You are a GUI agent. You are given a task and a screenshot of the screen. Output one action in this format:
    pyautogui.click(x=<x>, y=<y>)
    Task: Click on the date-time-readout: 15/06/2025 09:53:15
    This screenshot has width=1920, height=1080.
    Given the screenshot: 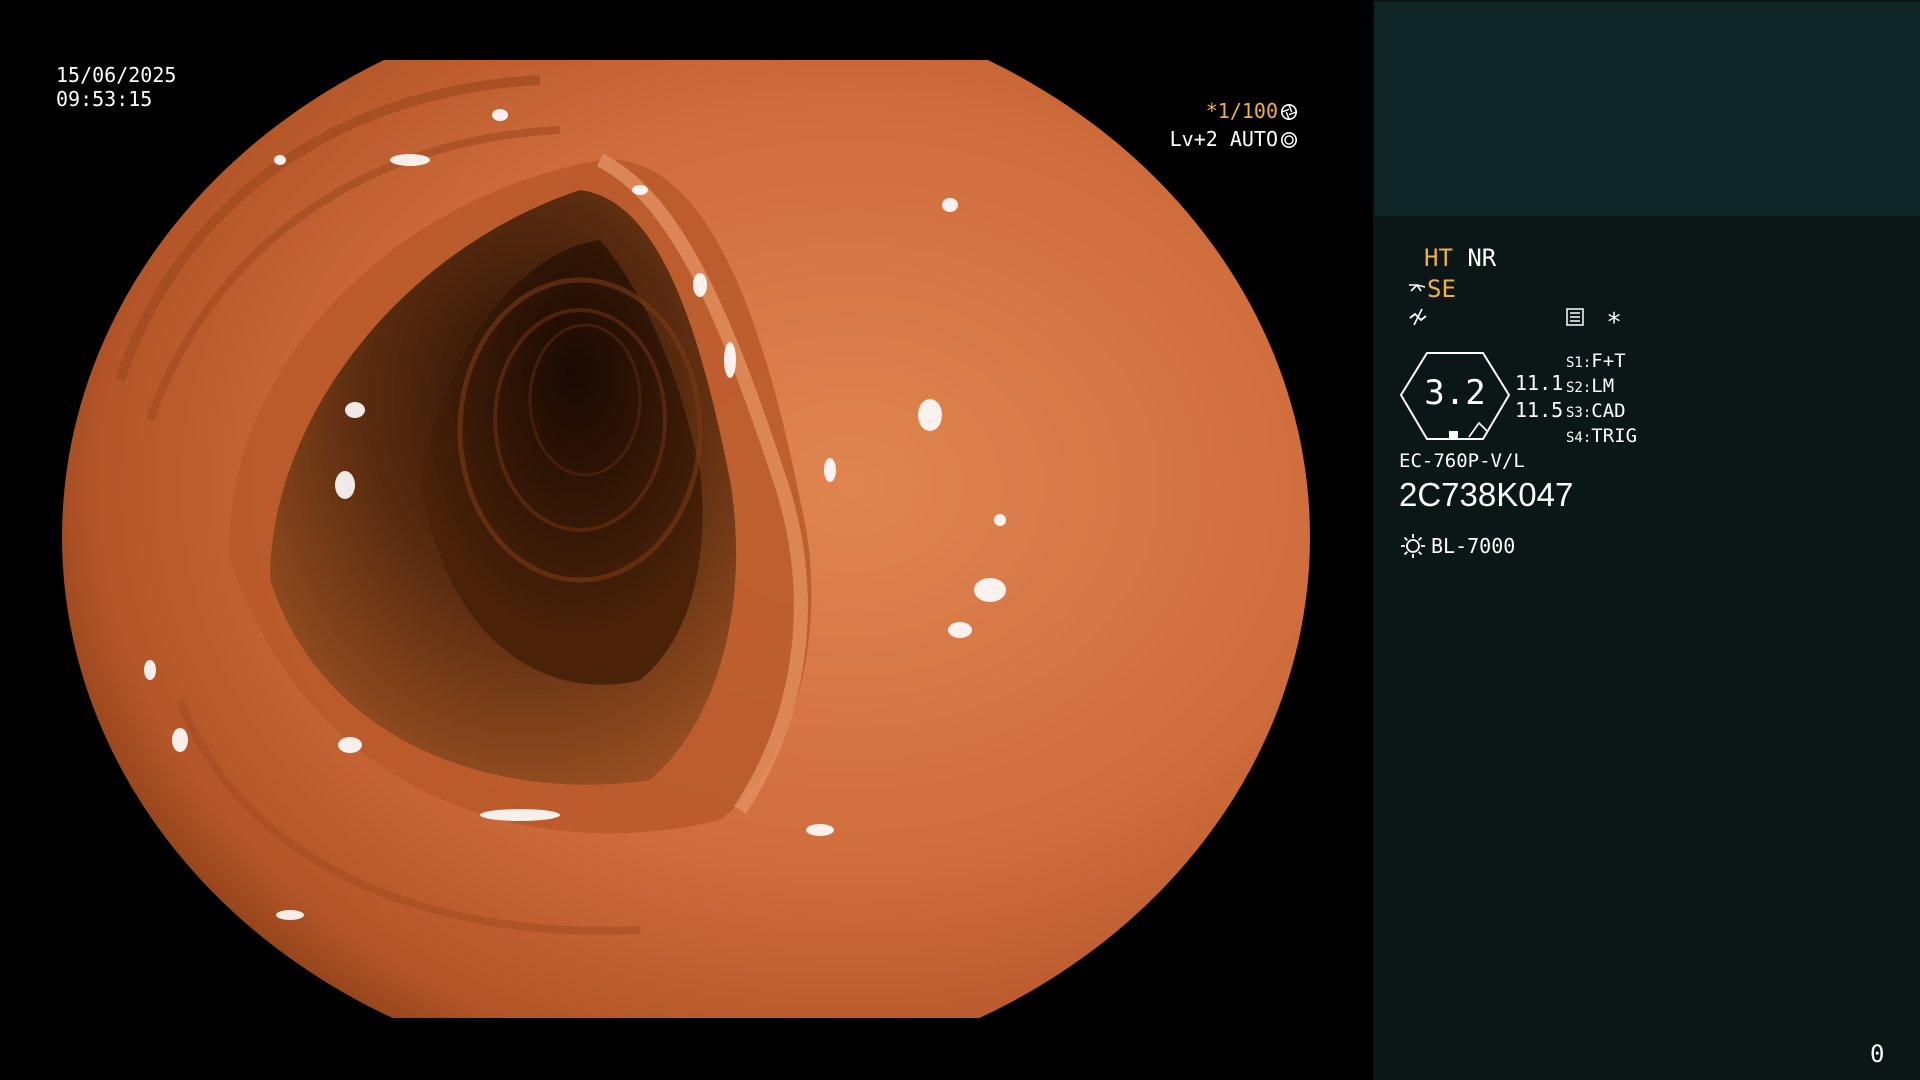 What is the action you would take?
    pyautogui.click(x=116, y=87)
    